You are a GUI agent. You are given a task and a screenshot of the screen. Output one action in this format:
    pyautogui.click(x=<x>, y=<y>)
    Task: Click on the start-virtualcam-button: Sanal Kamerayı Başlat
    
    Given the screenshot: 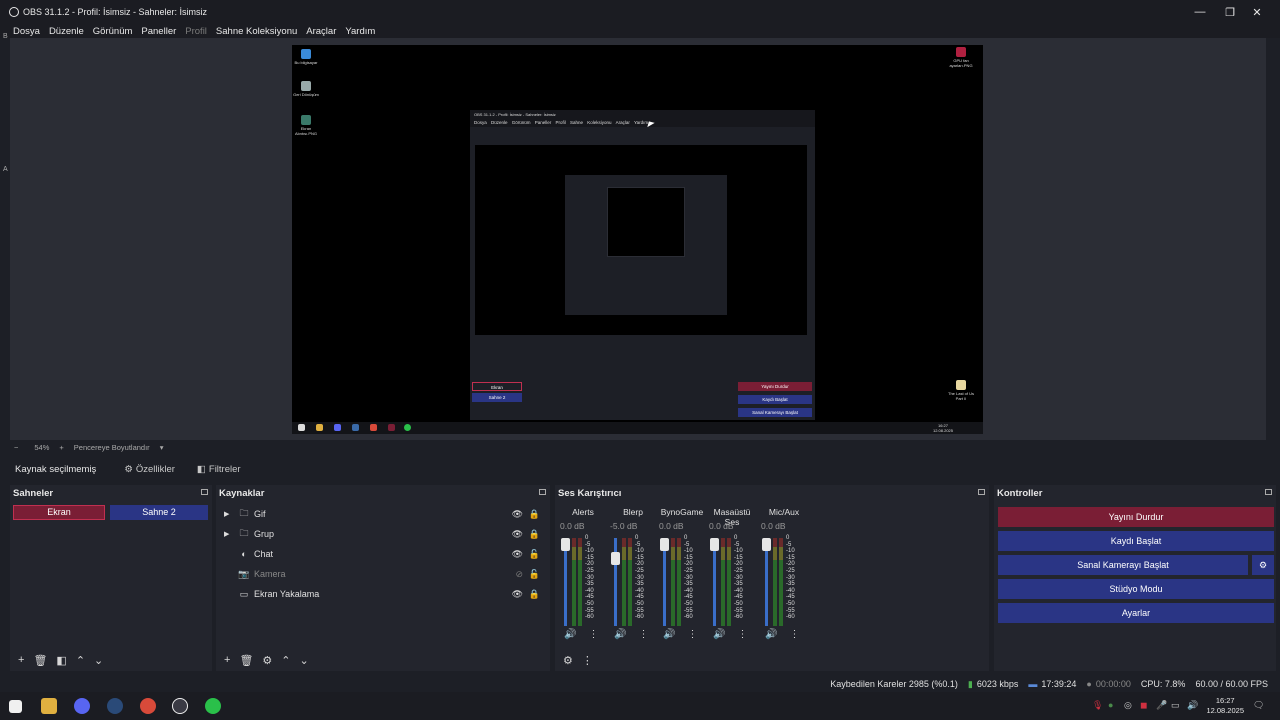 What is the action you would take?
    pyautogui.click(x=1123, y=565)
    